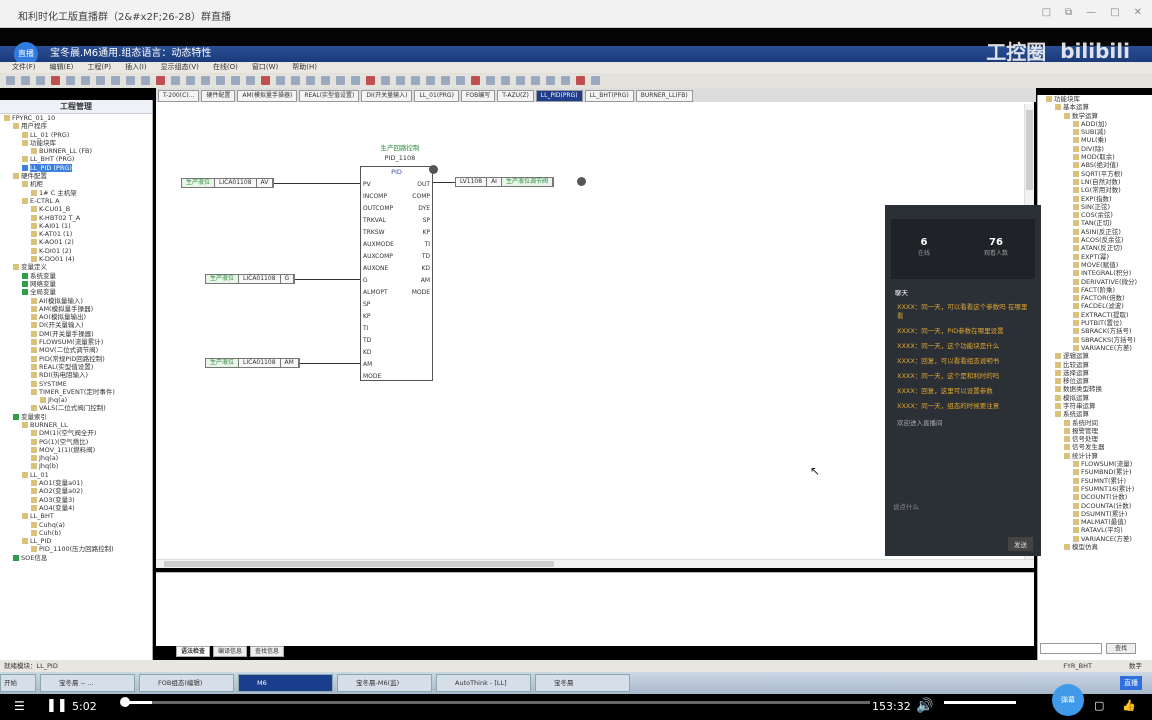 The height and width of the screenshot is (720, 1152). Describe the element at coordinates (76, 491) in the screenshot. I see `tree-item: AO2(变量a02)` at that location.